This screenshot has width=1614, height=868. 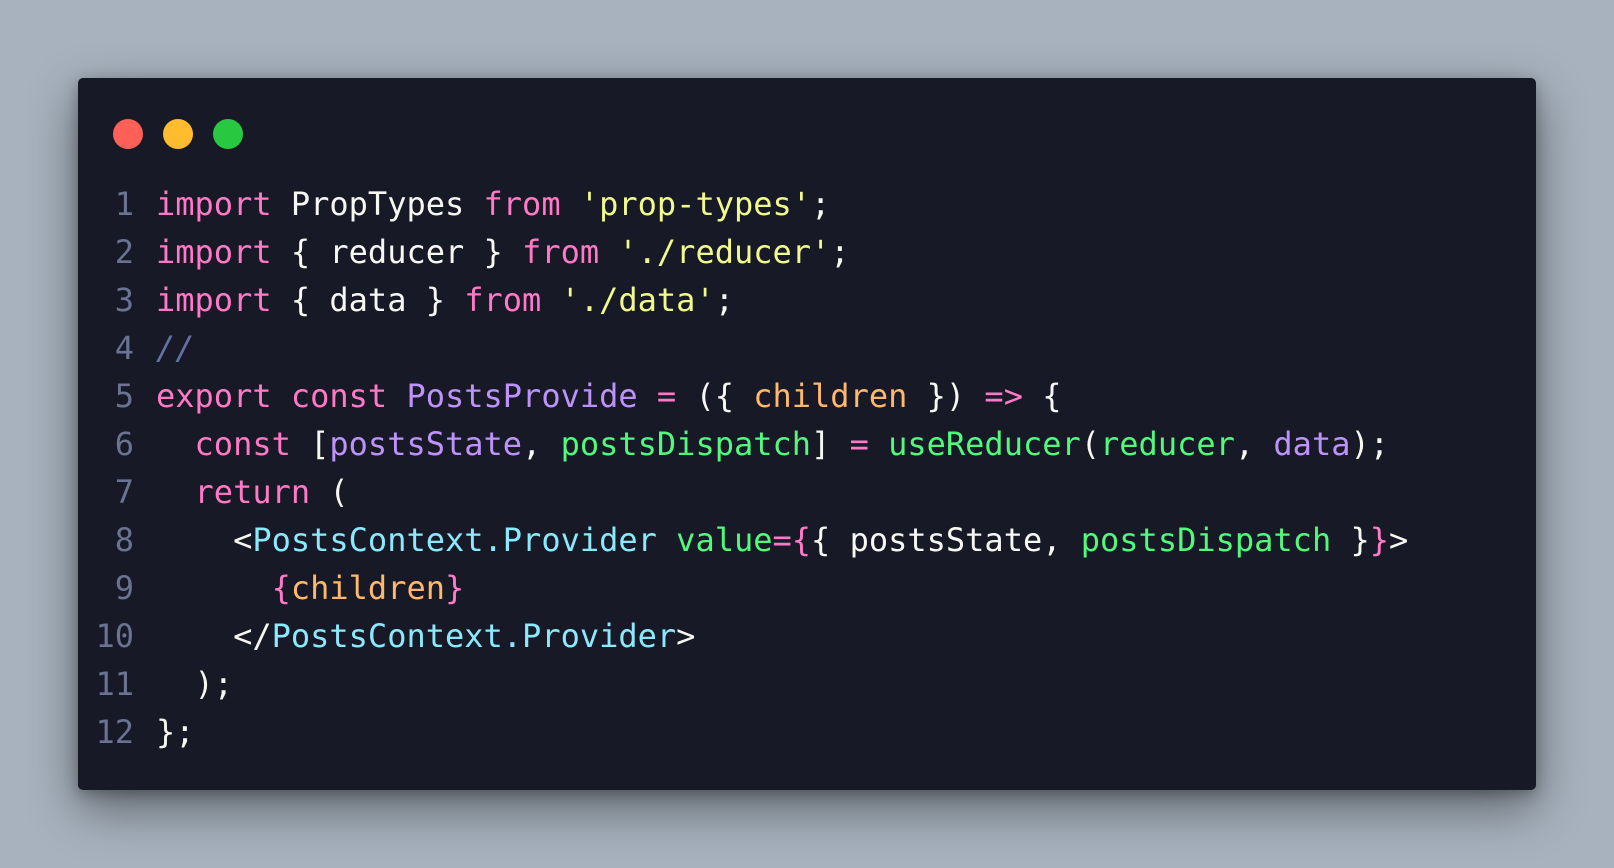 I want to click on line-number: 9, so click(x=124, y=588).